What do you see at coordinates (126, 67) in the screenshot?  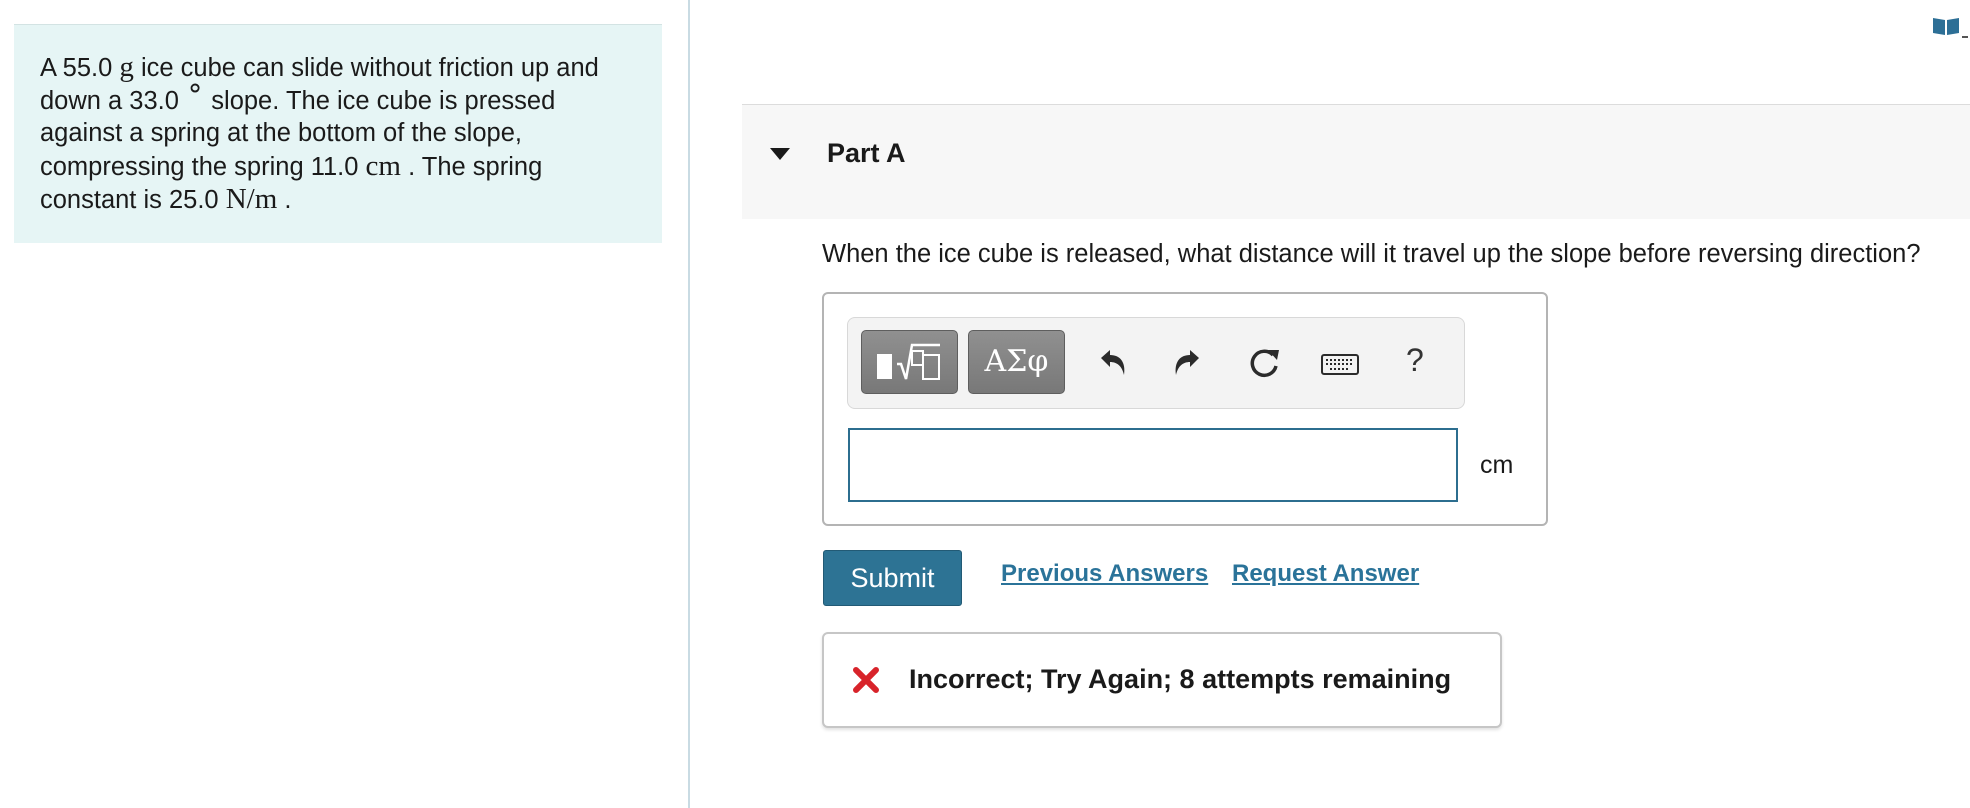 I see `unit-grams: g` at bounding box center [126, 67].